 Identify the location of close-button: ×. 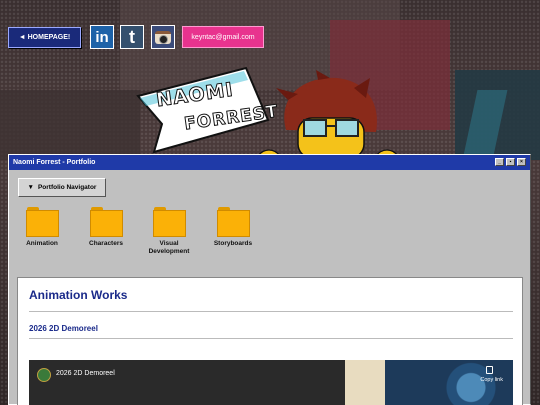
(521, 162).